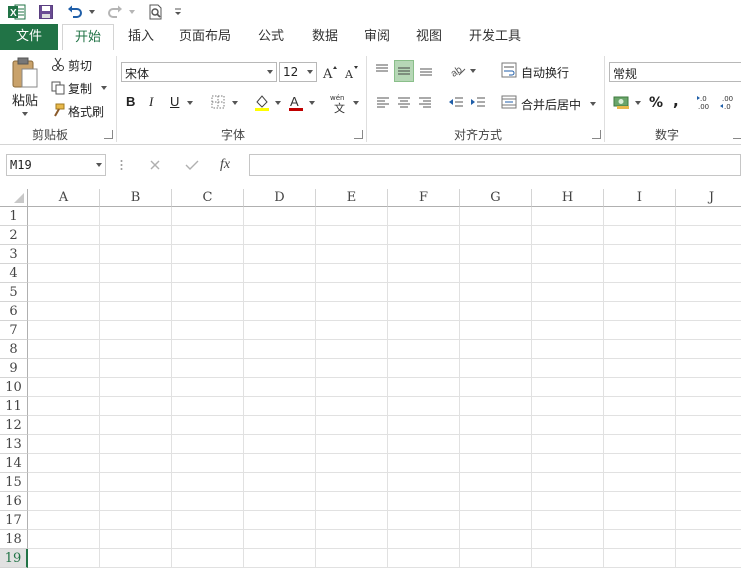 The width and height of the screenshot is (741, 573). Describe the element at coordinates (593, 104) in the screenshot. I see `merge-dropdown-icon` at that location.